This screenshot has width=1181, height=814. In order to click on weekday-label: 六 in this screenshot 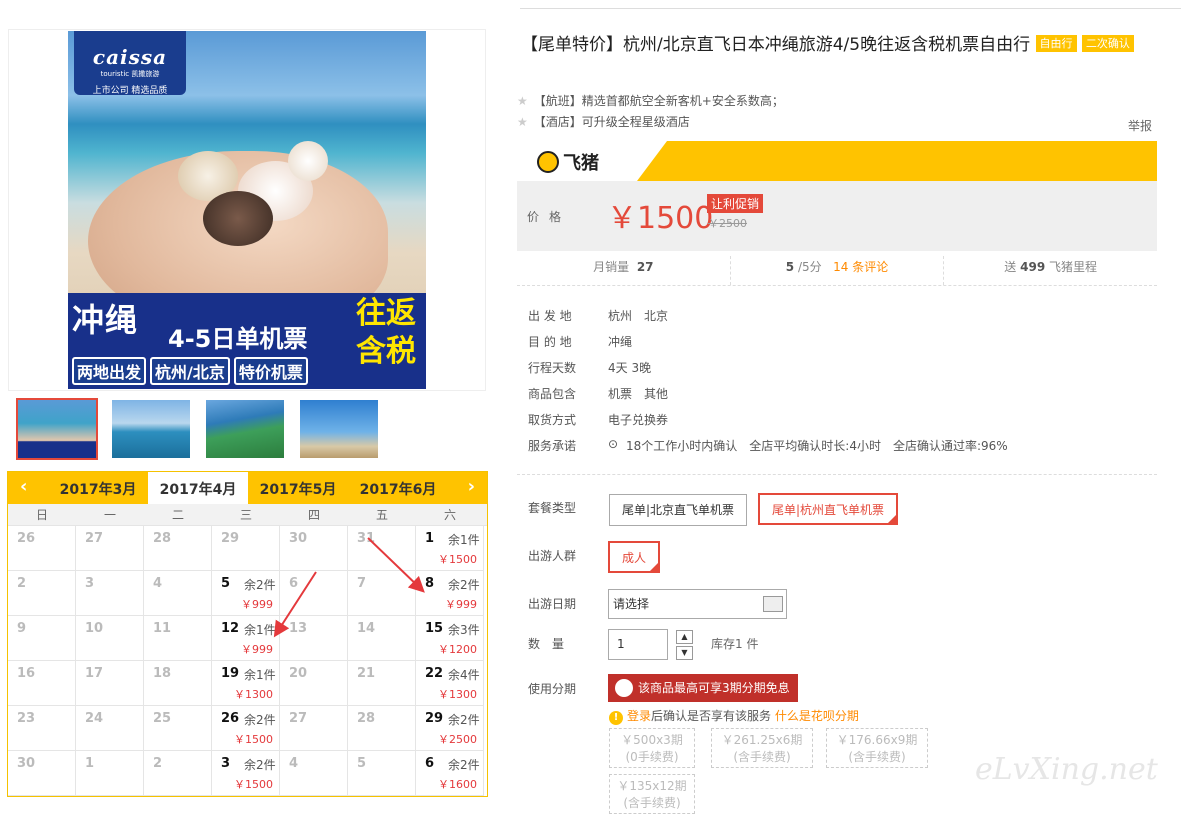, I will do `click(449, 515)`.